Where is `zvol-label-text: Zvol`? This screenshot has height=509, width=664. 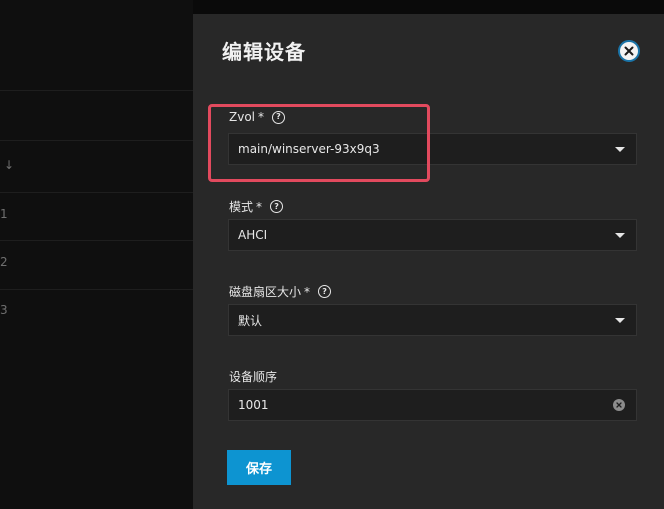 zvol-label-text: Zvol is located at coordinates (242, 117).